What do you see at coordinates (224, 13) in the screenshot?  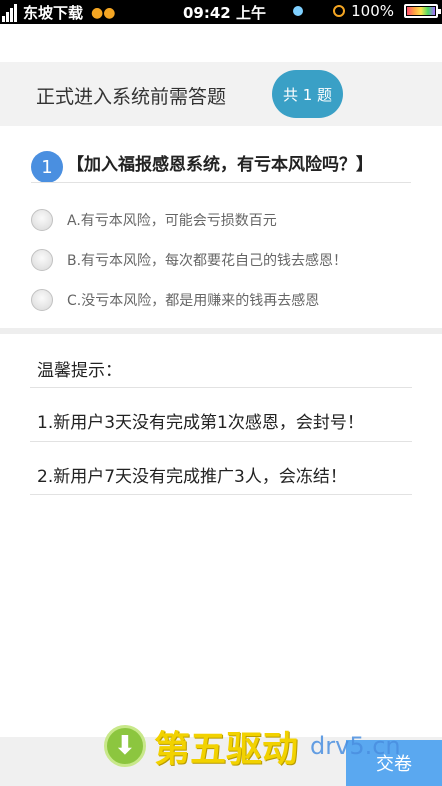 I see `status-time: 09:42 上午` at bounding box center [224, 13].